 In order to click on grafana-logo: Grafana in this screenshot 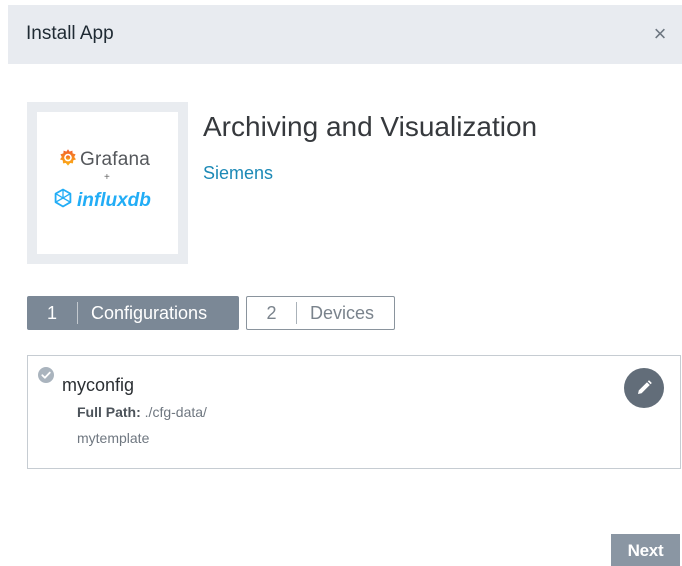, I will do `click(104, 160)`.